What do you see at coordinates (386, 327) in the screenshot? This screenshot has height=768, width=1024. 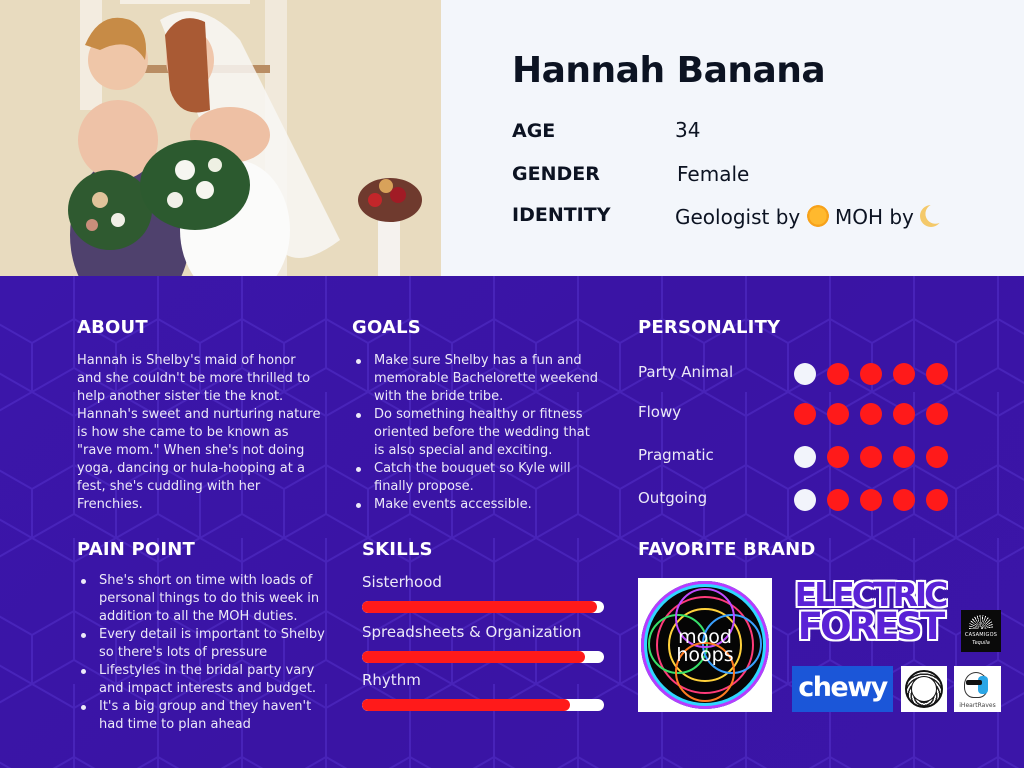 I see `goals-title: GOALS` at bounding box center [386, 327].